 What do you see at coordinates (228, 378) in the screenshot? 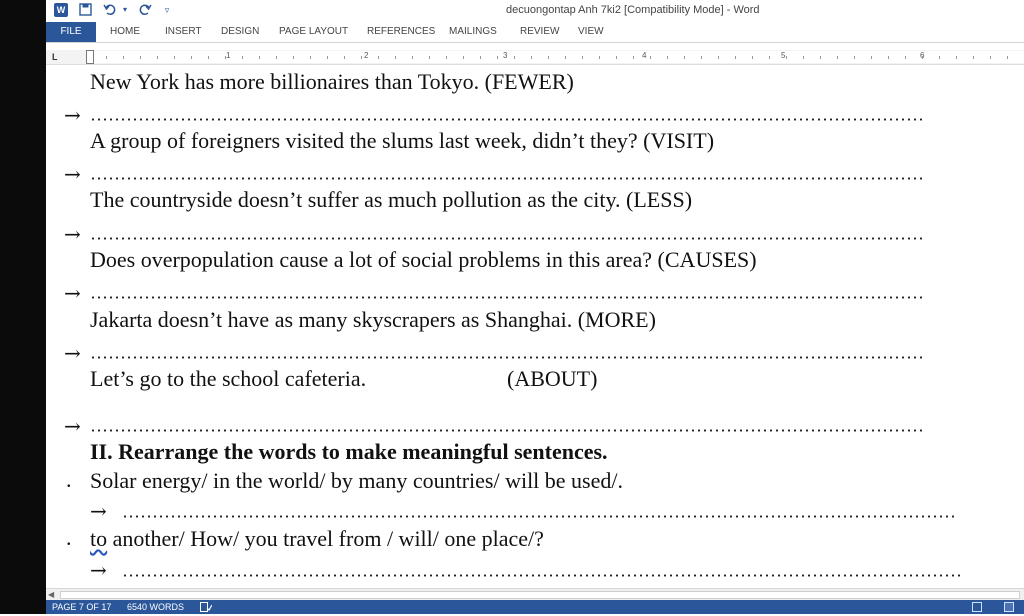
I see `exercise-sentence-6: Let’s go to the school cafeteria.` at bounding box center [228, 378].